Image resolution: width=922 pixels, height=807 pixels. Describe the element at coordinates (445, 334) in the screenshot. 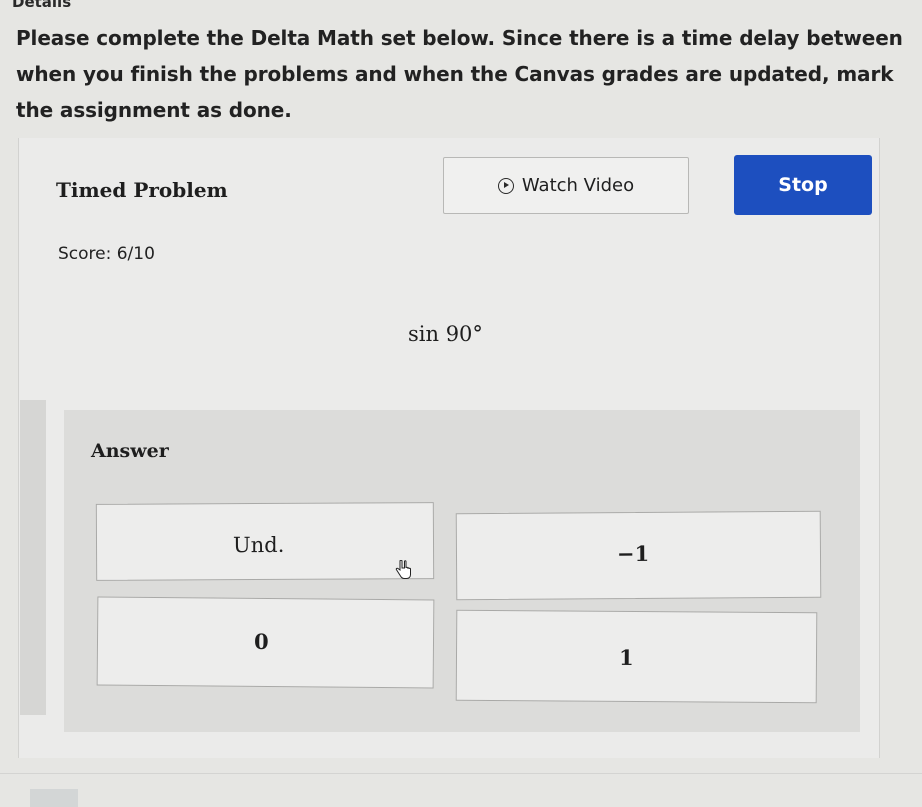

I see `question-expression: sin 90°` at that location.